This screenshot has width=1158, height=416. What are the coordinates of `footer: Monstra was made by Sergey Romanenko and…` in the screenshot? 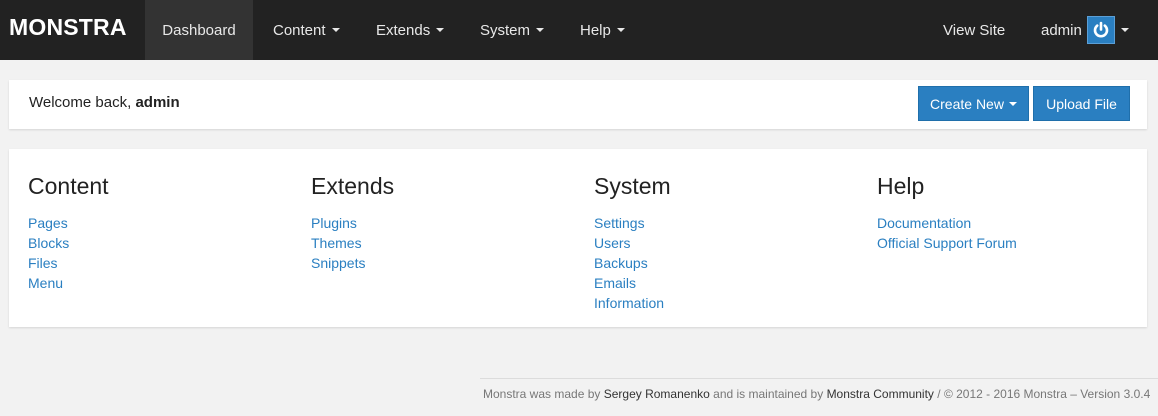 It's located at (816, 394).